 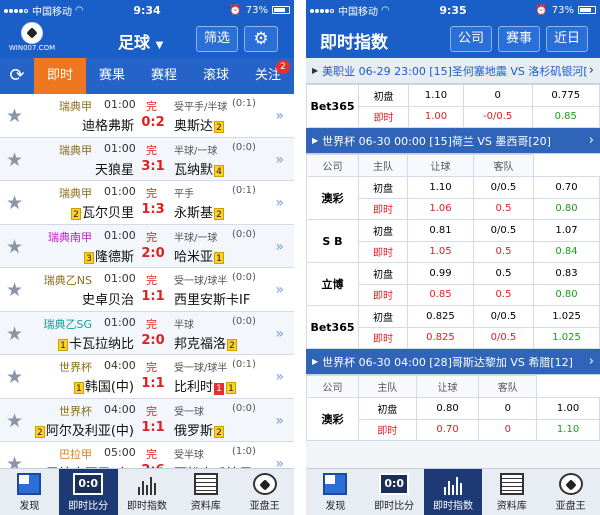 I want to click on handicap: 平手, so click(x=184, y=194).